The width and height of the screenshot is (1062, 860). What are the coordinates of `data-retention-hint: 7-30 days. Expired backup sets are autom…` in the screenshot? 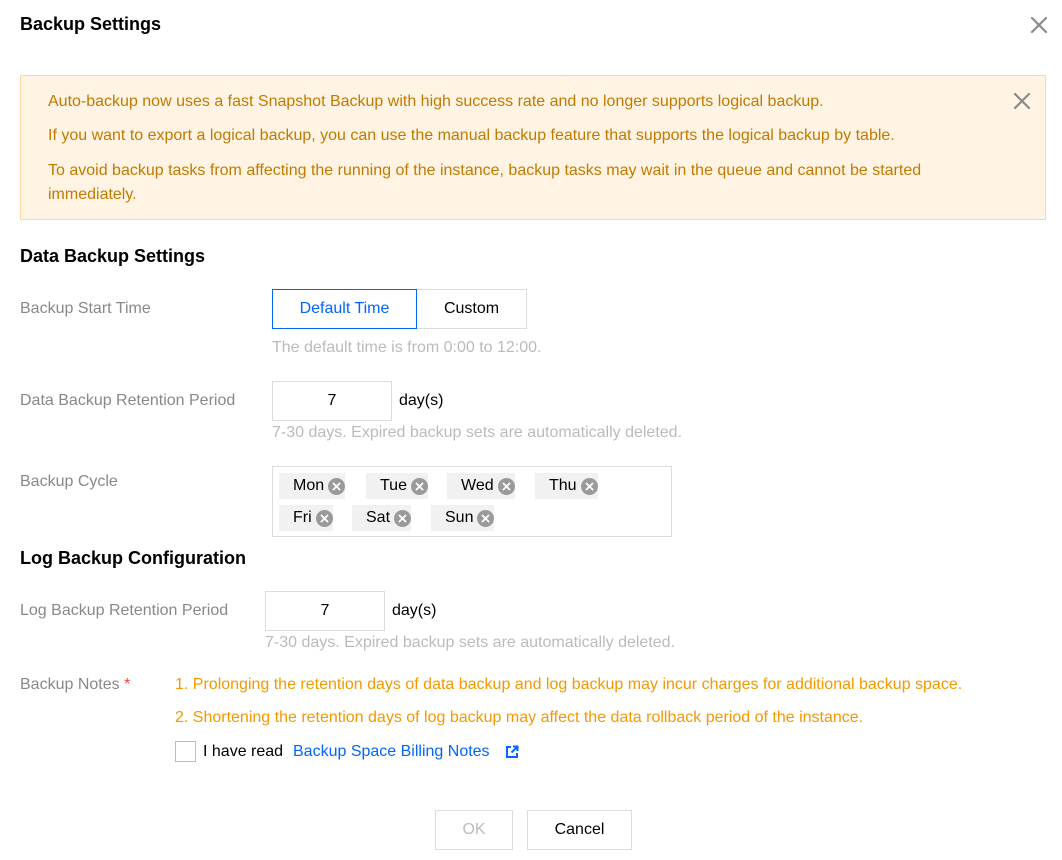 It's located at (477, 432).